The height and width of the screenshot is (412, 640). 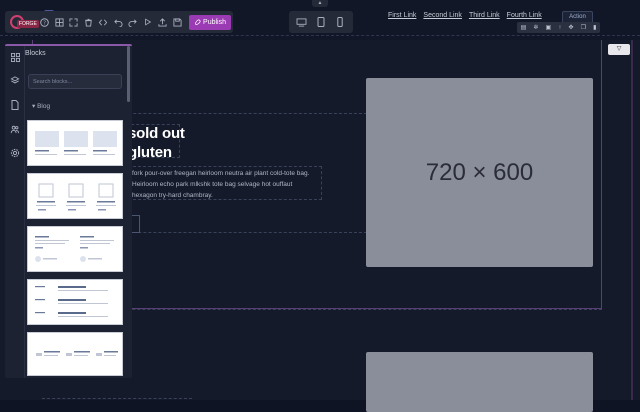 I want to click on mobile-icon, so click(x=340, y=22).